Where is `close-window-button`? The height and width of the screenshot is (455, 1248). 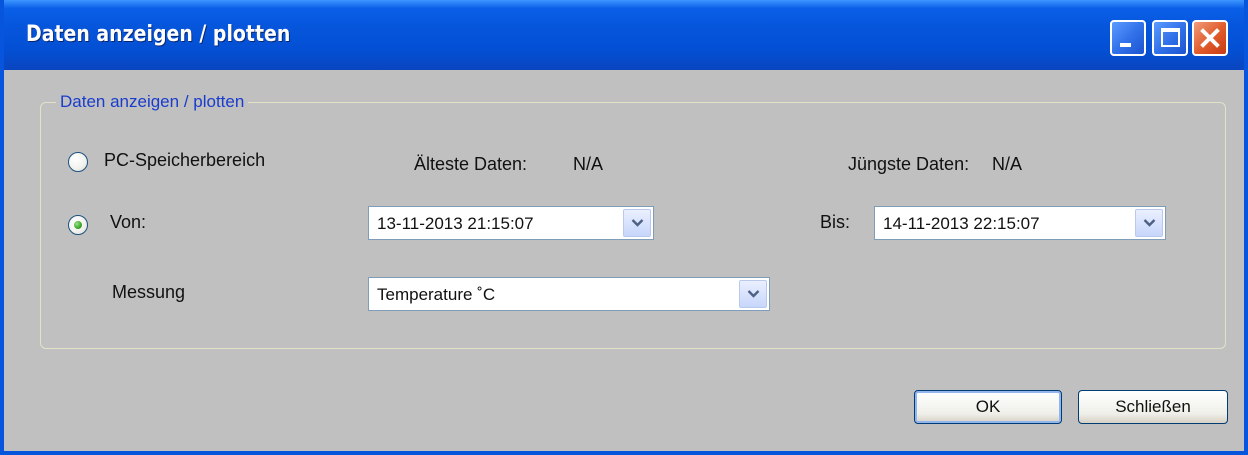 close-window-button is located at coordinates (1210, 38).